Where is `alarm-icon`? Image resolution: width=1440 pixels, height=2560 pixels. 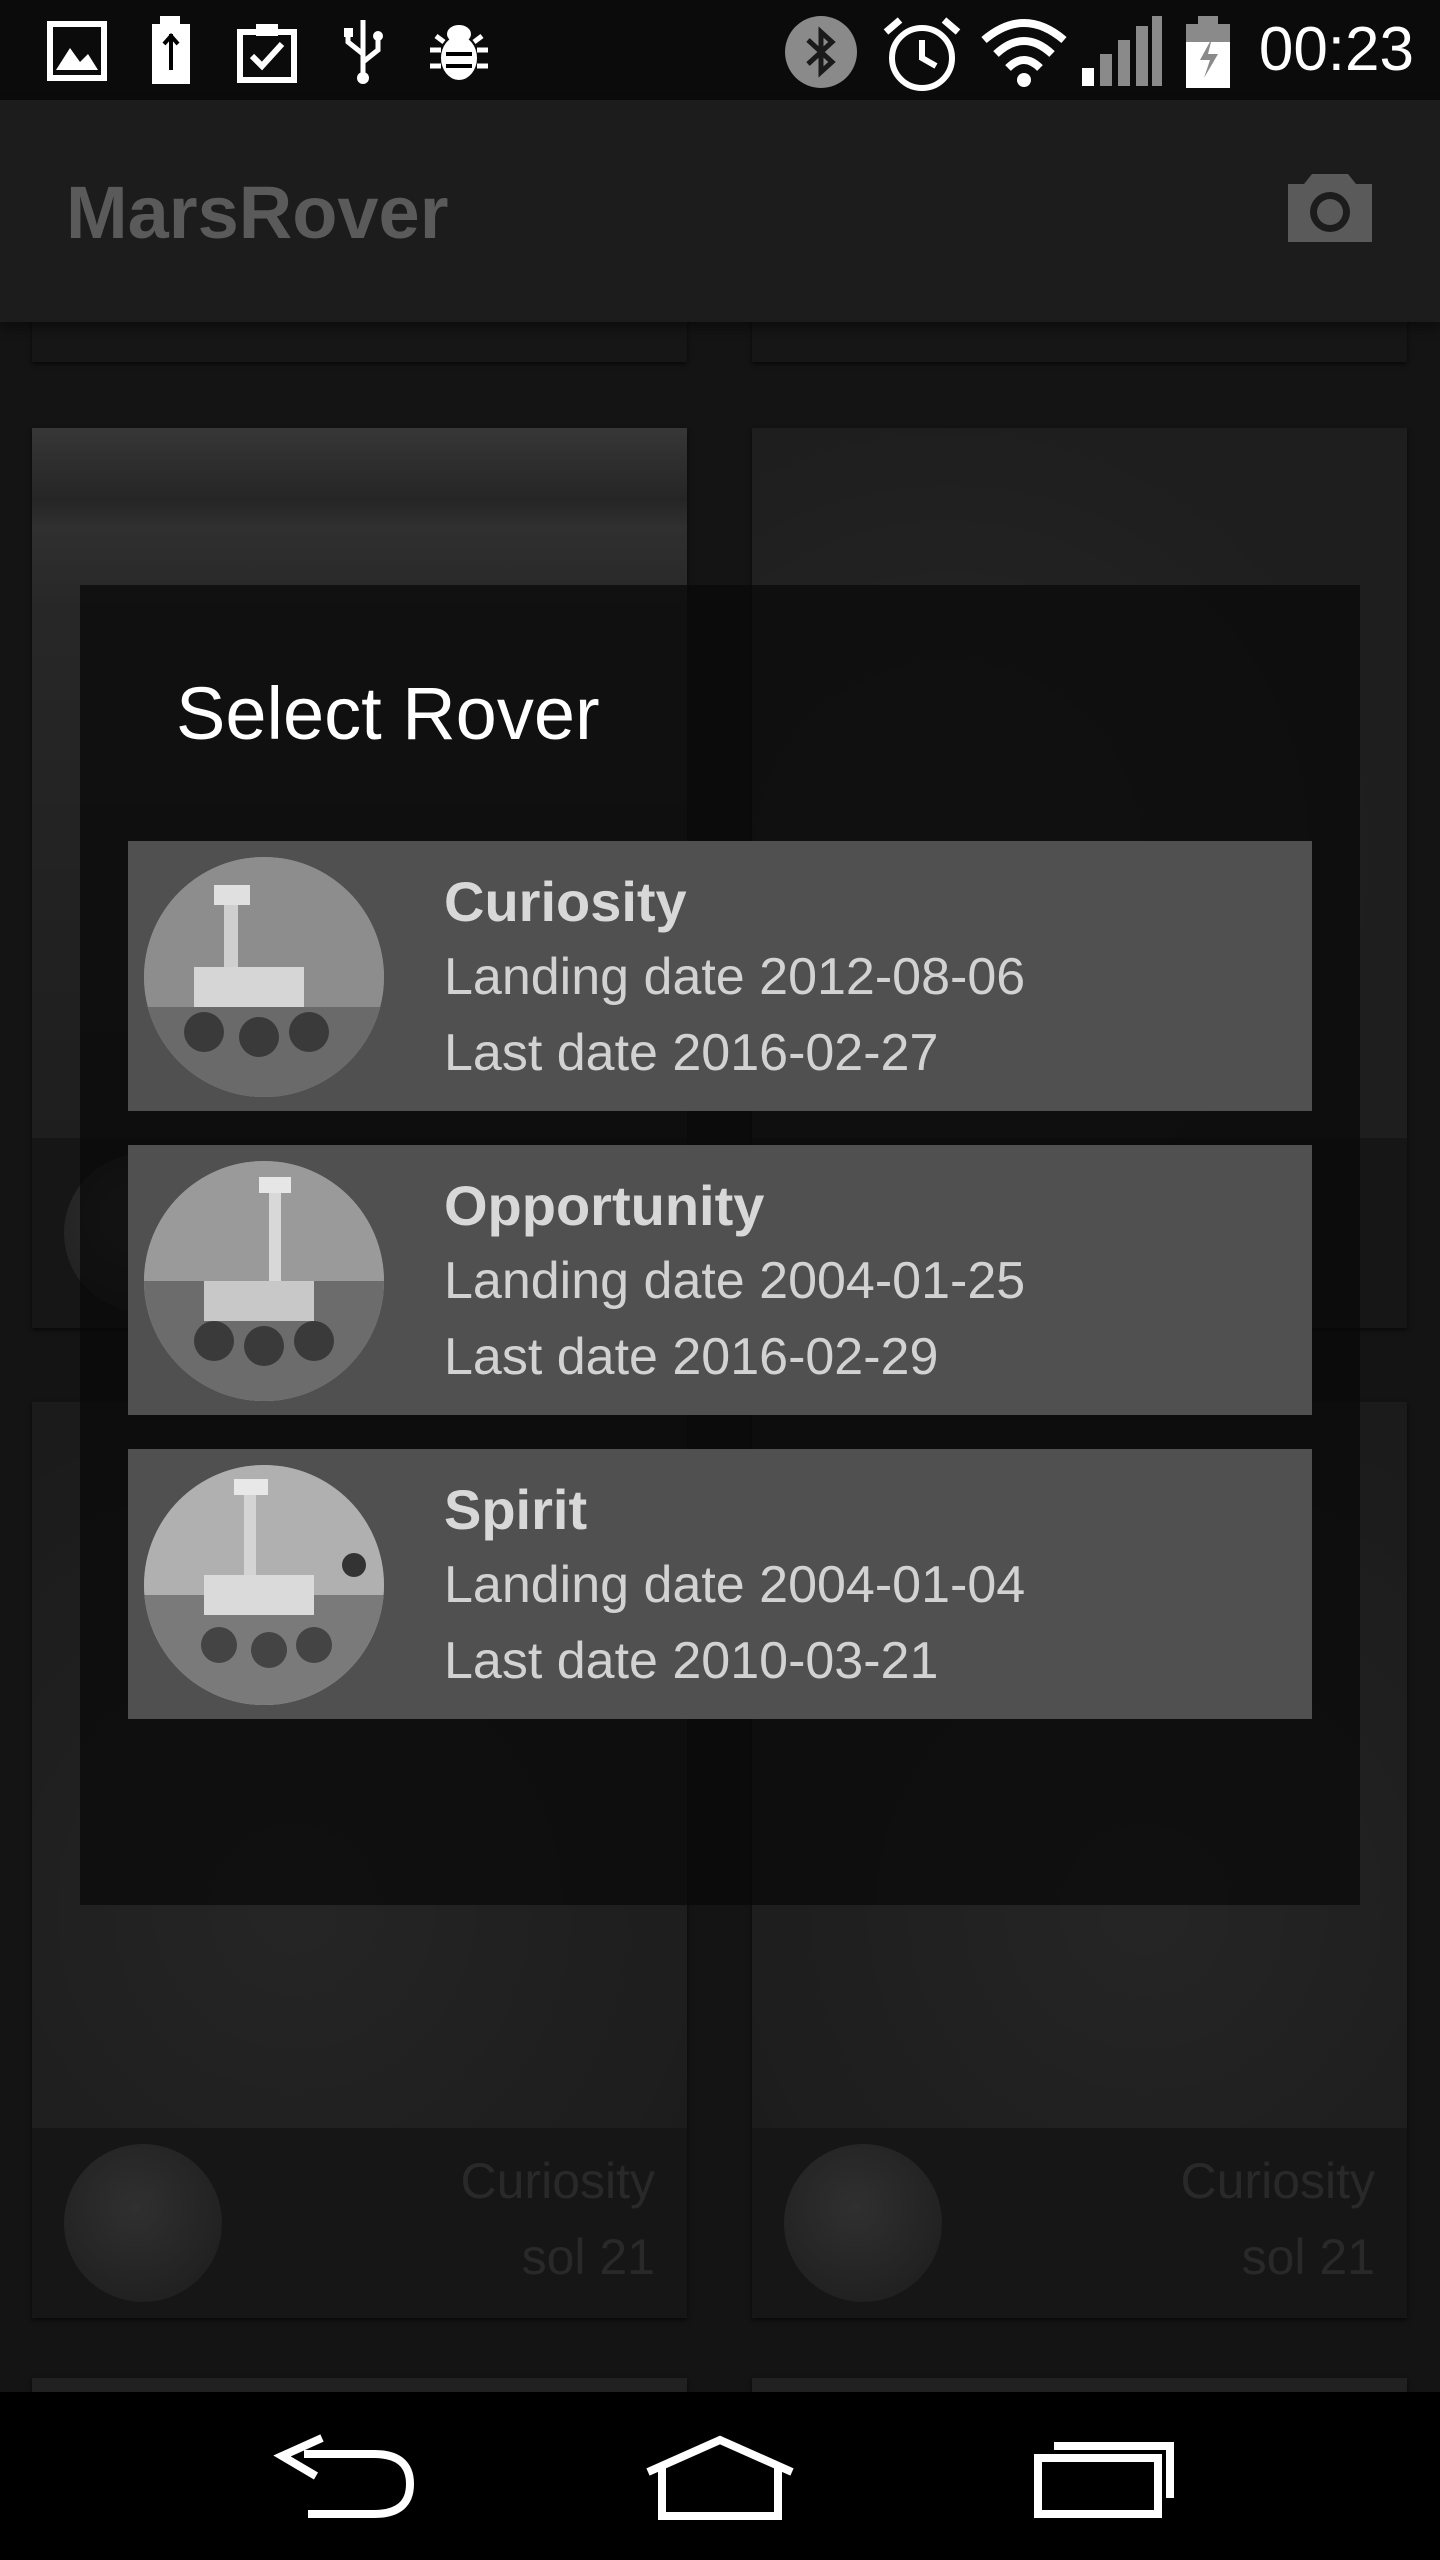 alarm-icon is located at coordinates (922, 54).